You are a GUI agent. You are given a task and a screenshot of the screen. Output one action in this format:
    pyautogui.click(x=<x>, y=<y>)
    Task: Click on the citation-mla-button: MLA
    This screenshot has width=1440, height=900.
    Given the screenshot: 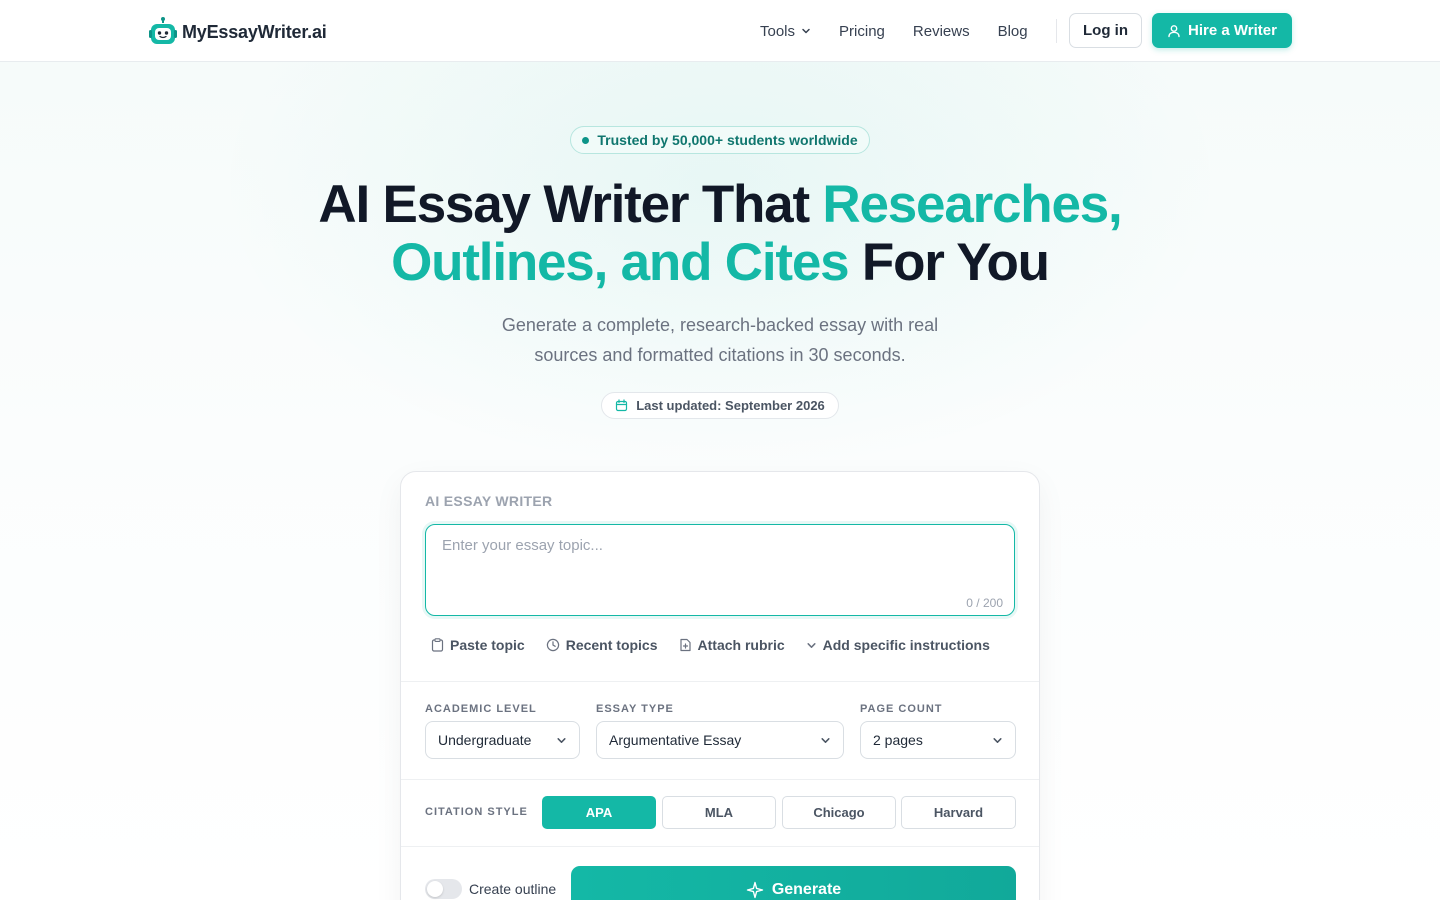 What is the action you would take?
    pyautogui.click(x=719, y=812)
    